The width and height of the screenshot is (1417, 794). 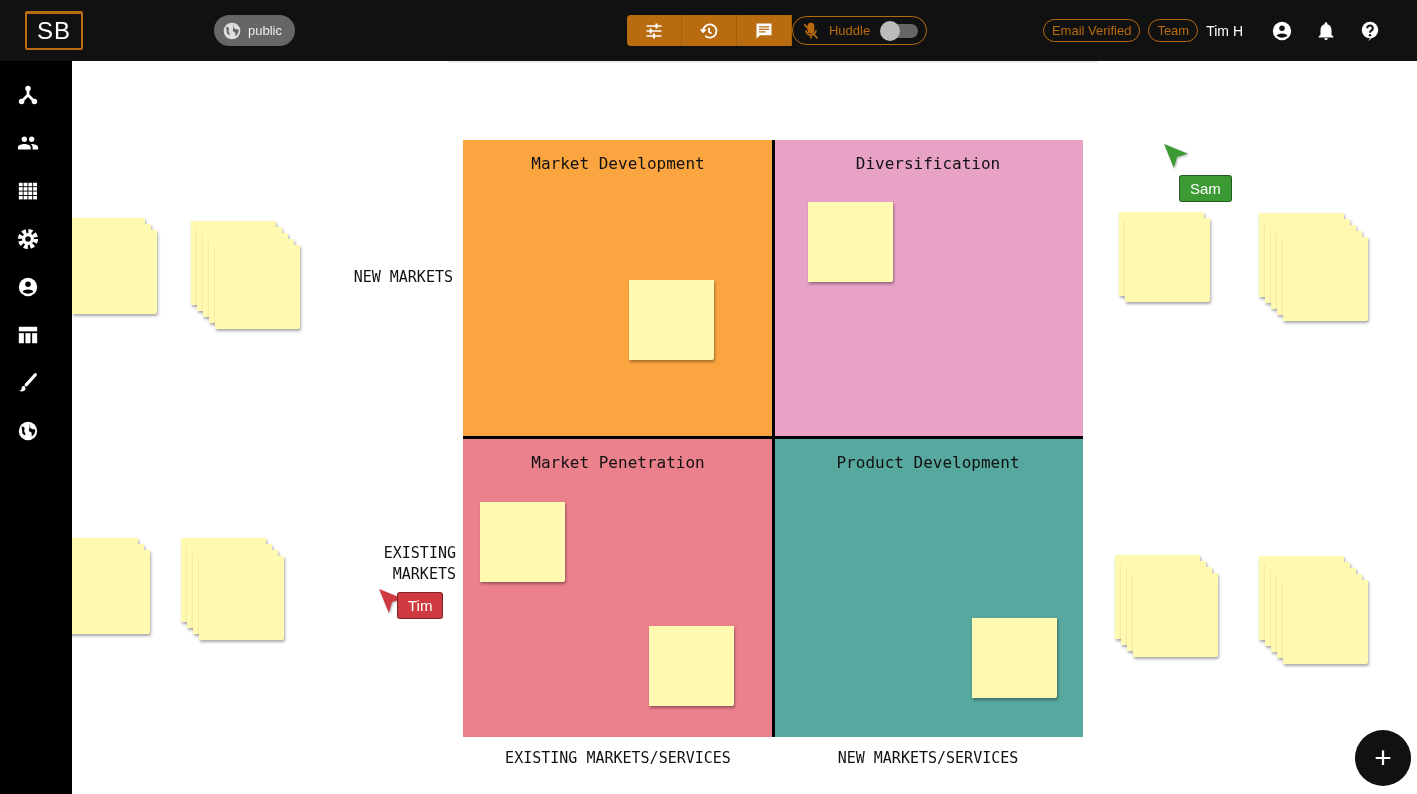 What do you see at coordinates (1224, 30) in the screenshot?
I see `user-name: Tim H` at bounding box center [1224, 30].